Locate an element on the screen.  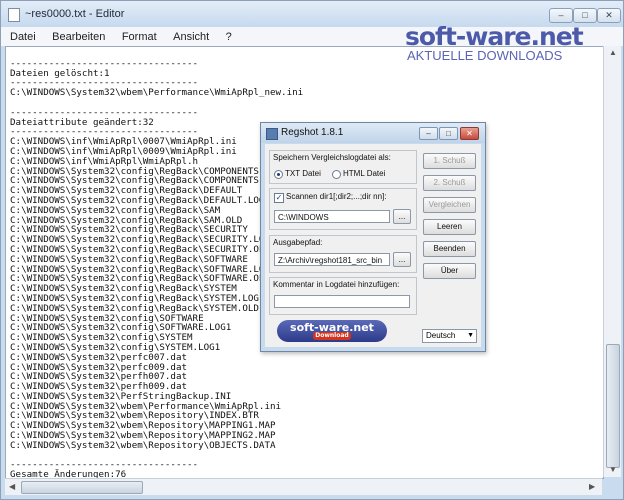
menu-format: Format is located at coordinates (139, 37).